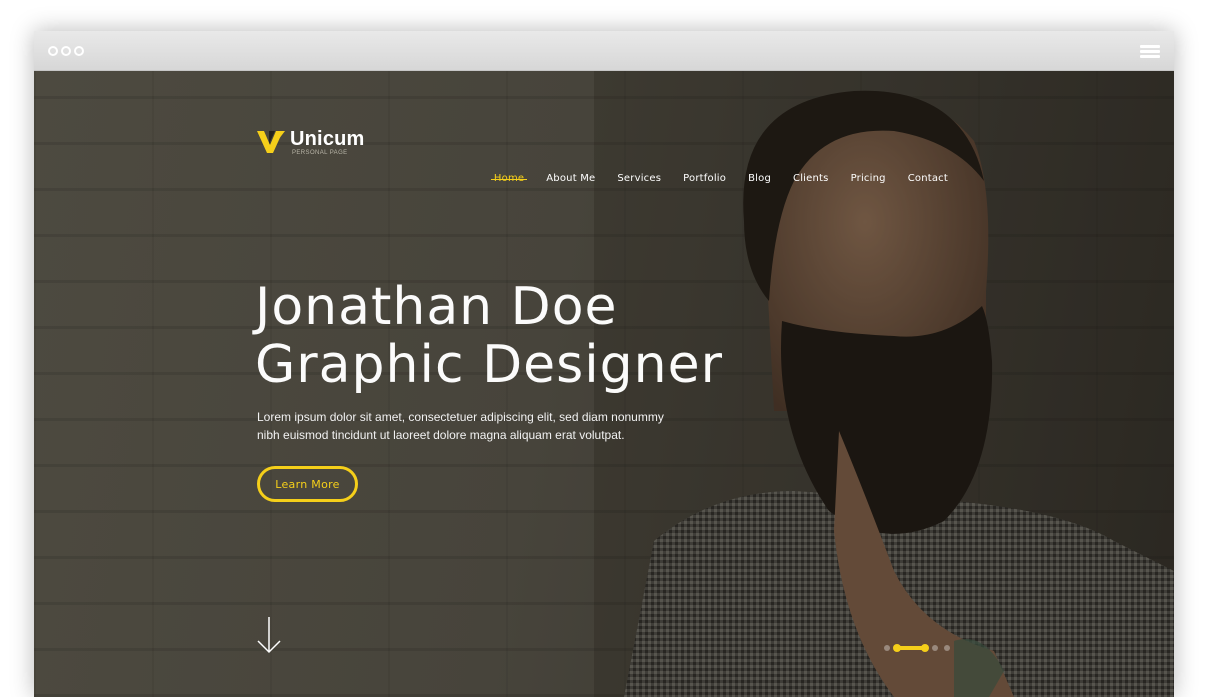 Image resolution: width=1209 pixels, height=697 pixels. Describe the element at coordinates (639, 178) in the screenshot. I see `nav-item-services: Services` at that location.